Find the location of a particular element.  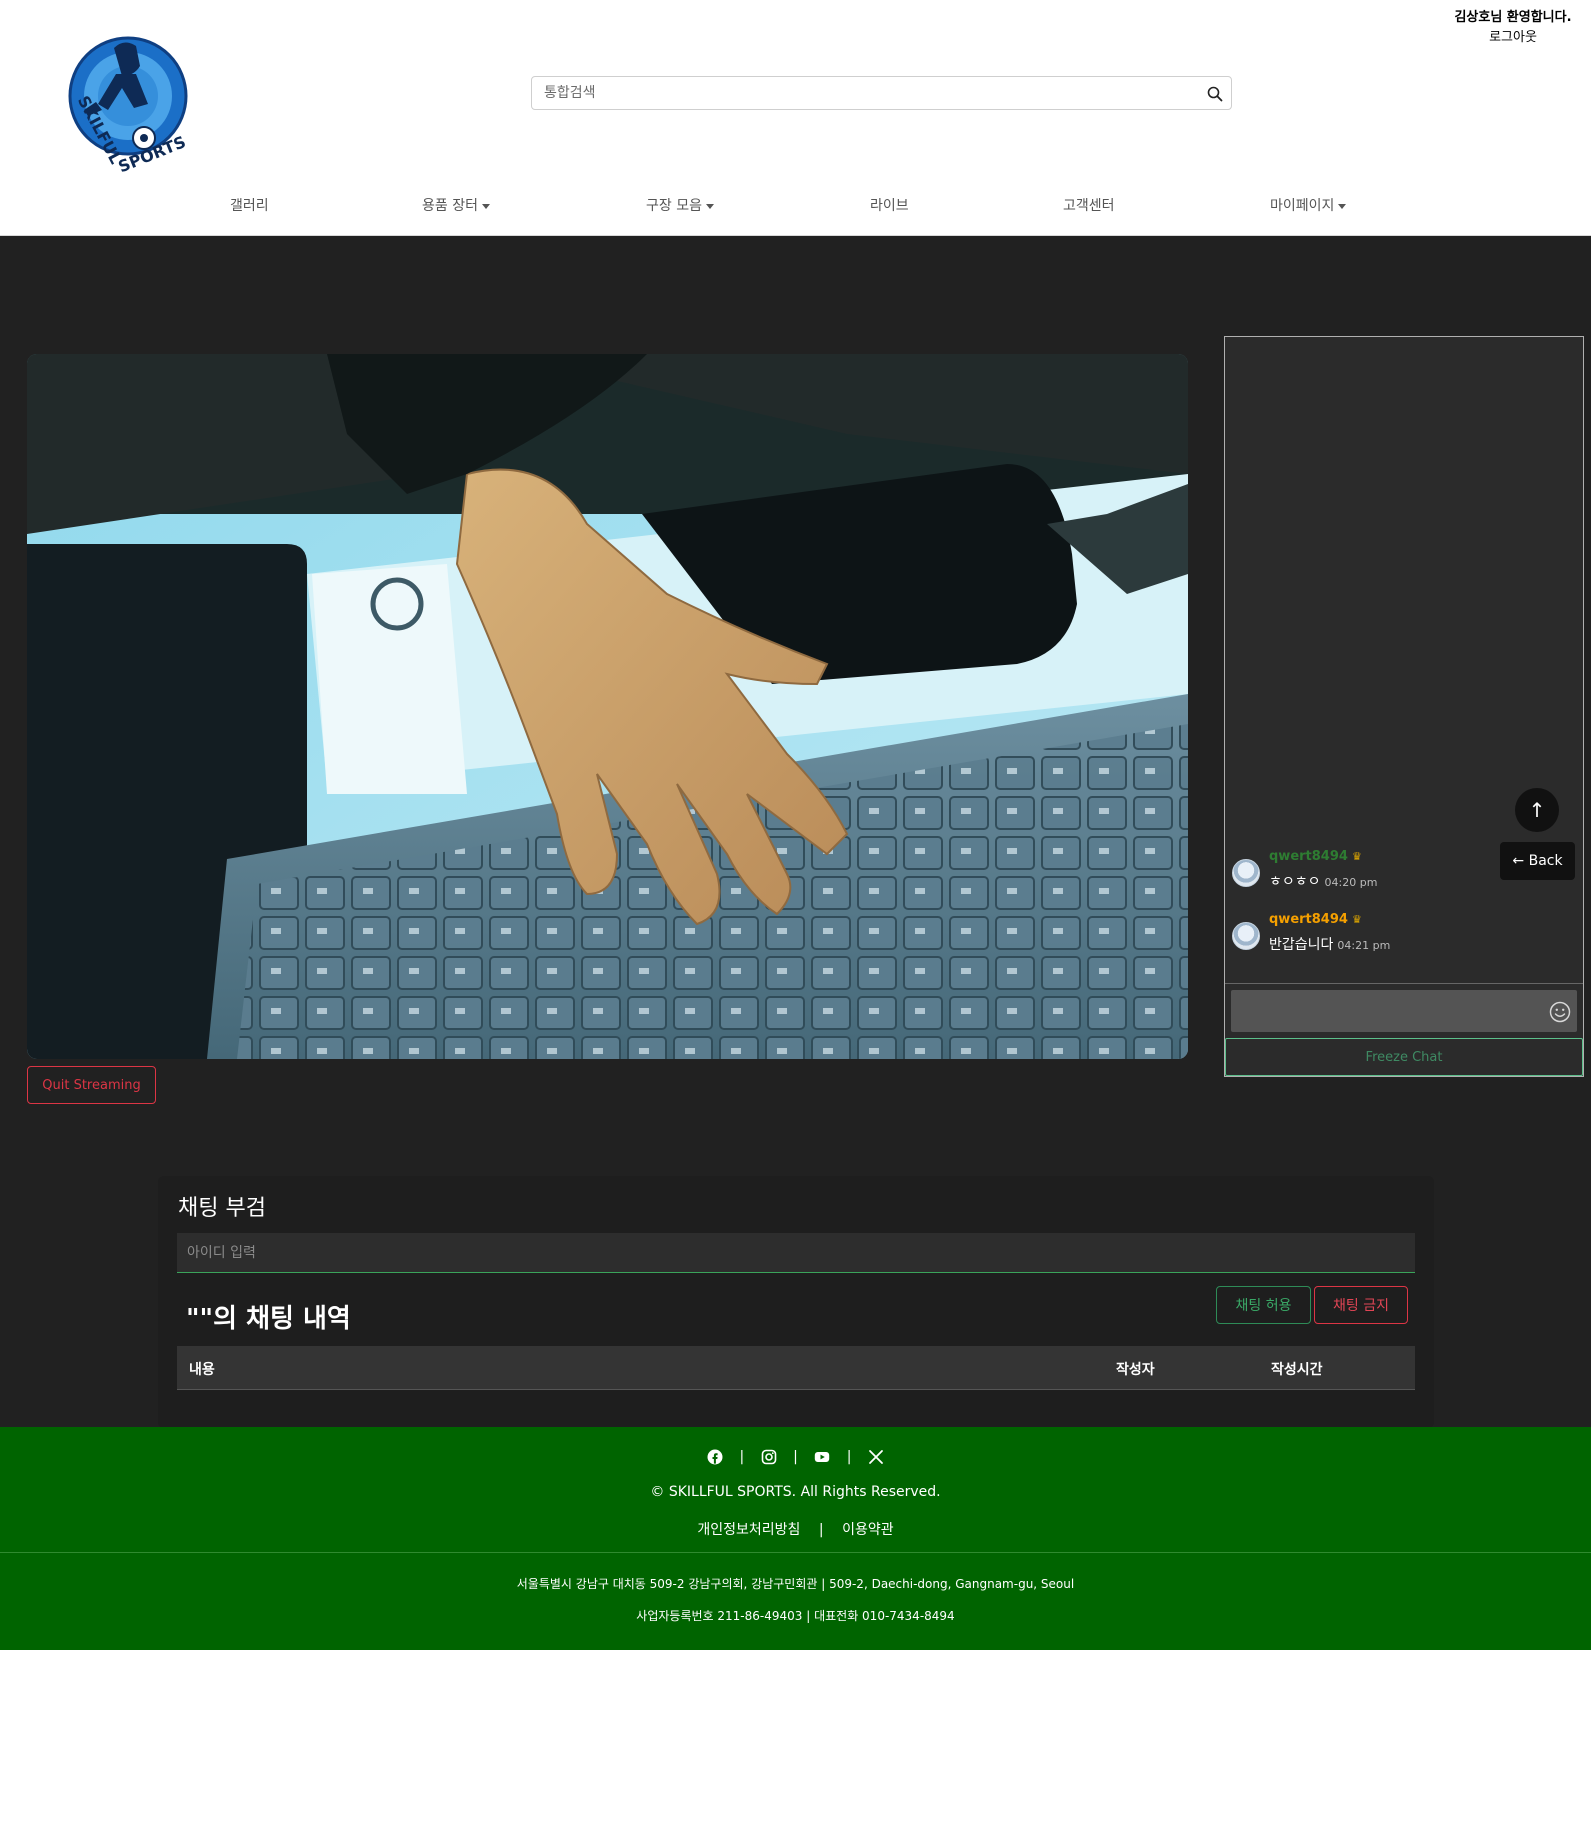

youtube-icon is located at coordinates (822, 1457).